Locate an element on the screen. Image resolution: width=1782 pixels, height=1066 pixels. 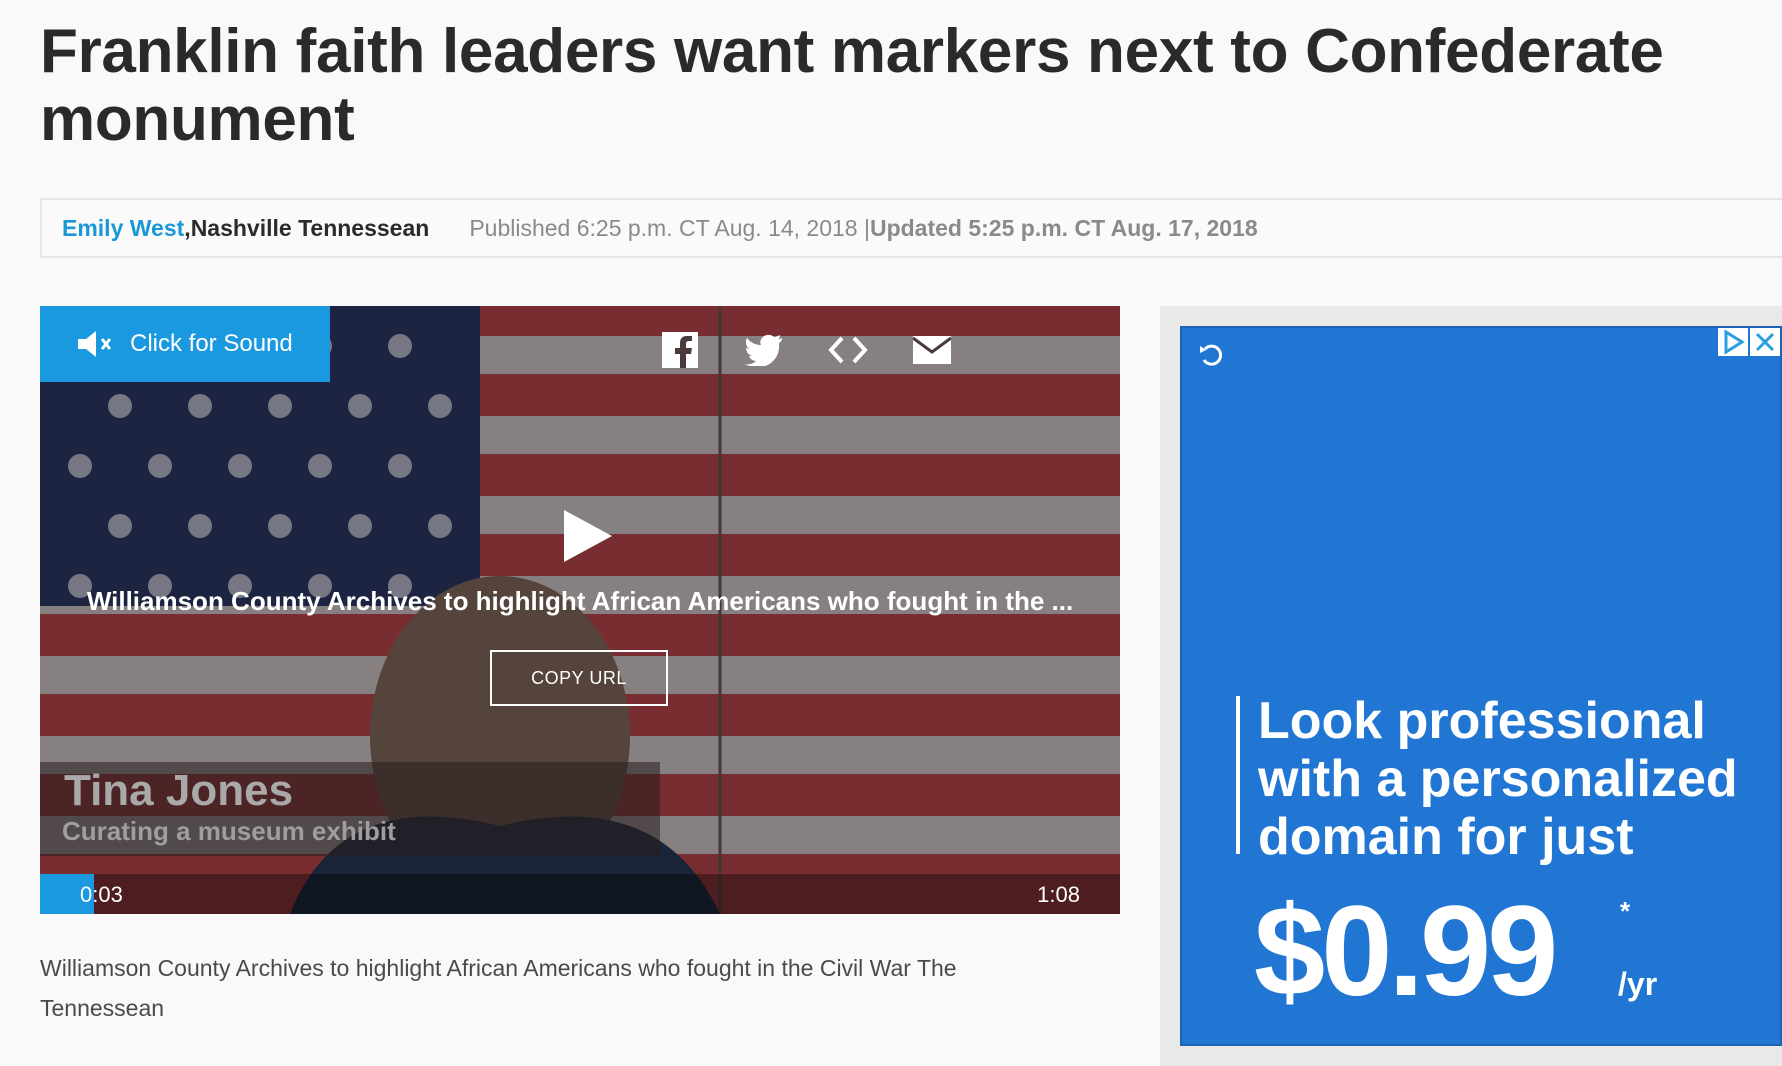
current-time: 0:03 is located at coordinates (101, 894).